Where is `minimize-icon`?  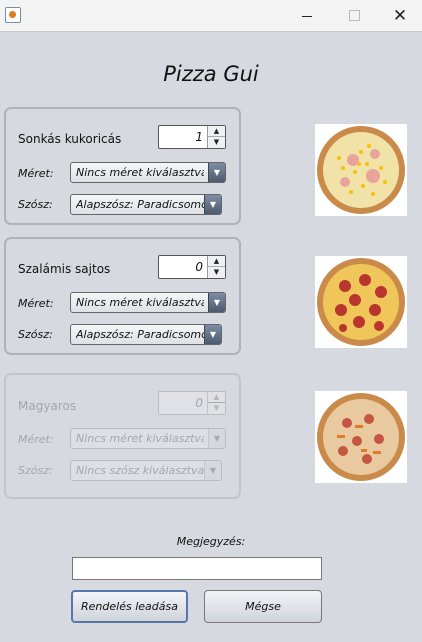 minimize-icon is located at coordinates (307, 16).